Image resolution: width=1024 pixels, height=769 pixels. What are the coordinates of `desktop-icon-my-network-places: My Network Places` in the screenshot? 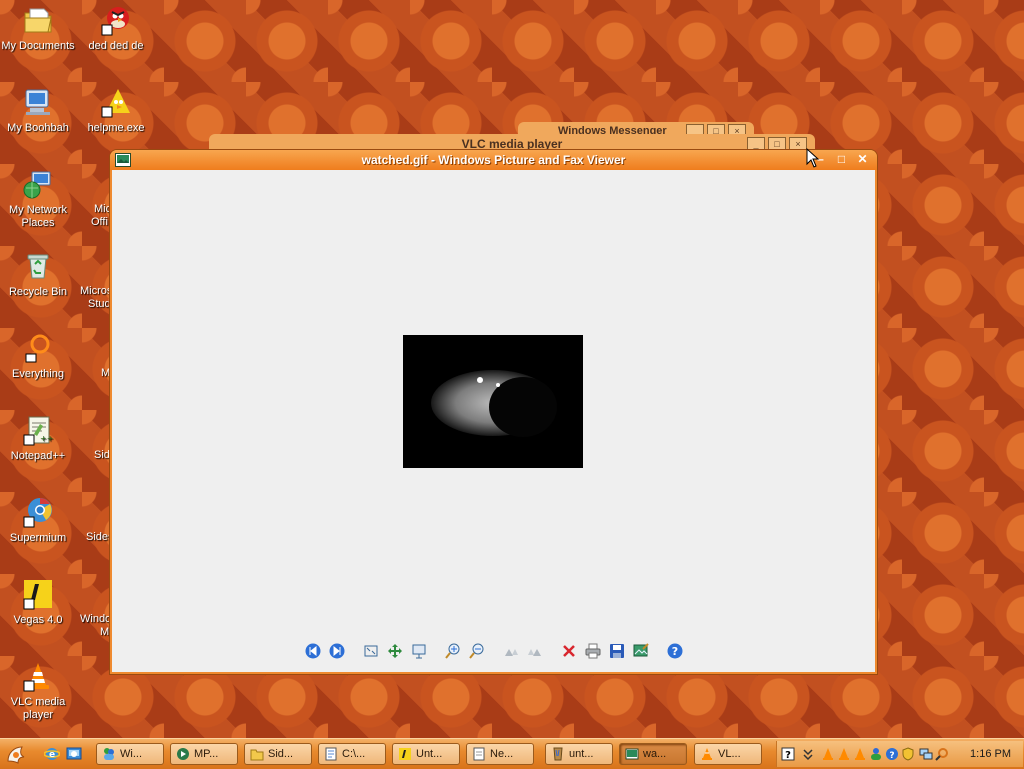 It's located at (38, 199).